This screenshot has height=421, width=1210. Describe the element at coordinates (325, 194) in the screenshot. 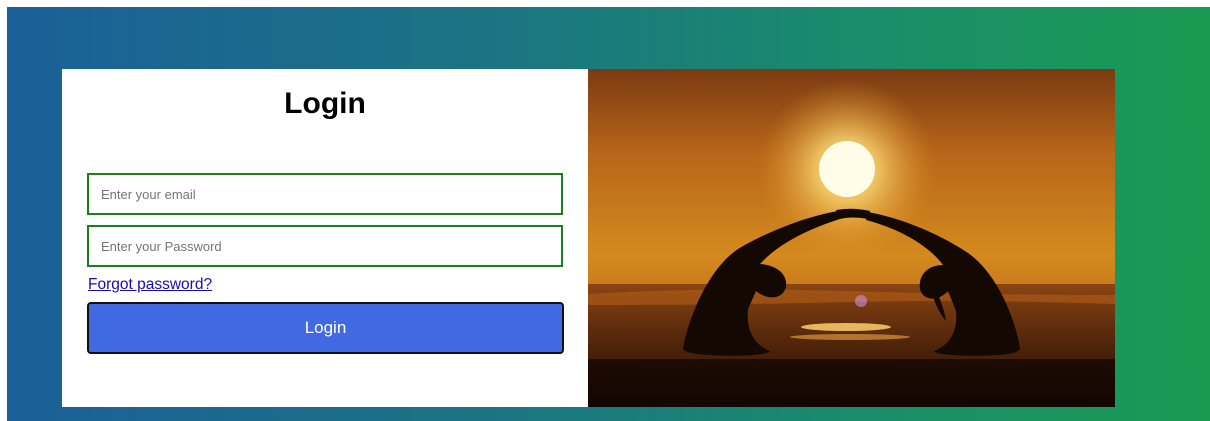

I see `email-field` at that location.